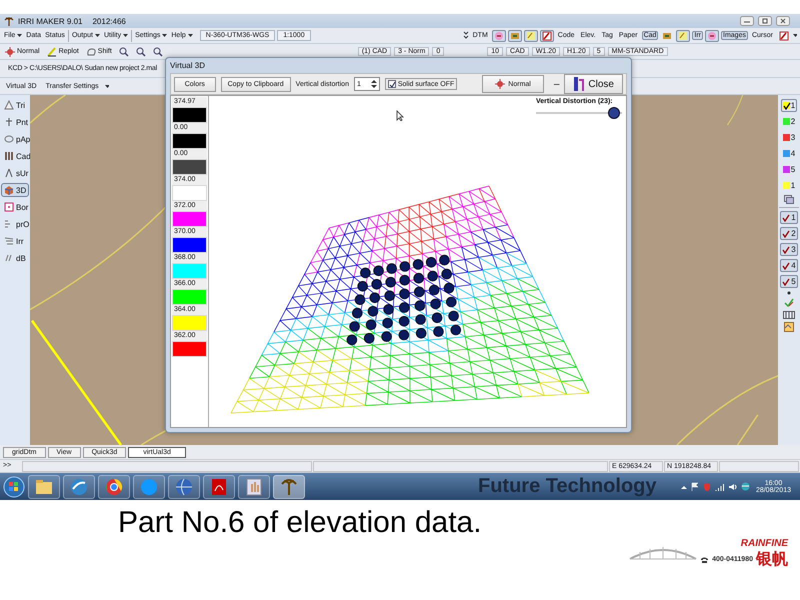 The width and height of the screenshot is (800, 600). Describe the element at coordinates (719, 486) in the screenshot. I see `signal-bars-icon` at that location.